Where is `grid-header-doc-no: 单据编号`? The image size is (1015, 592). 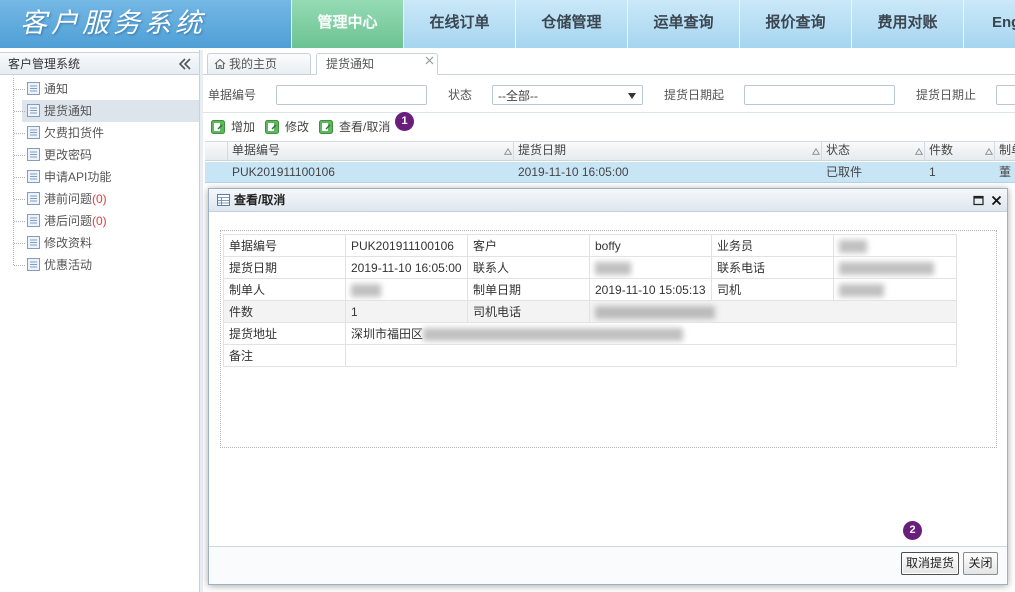
grid-header-doc-no: 单据编号 is located at coordinates (371, 151).